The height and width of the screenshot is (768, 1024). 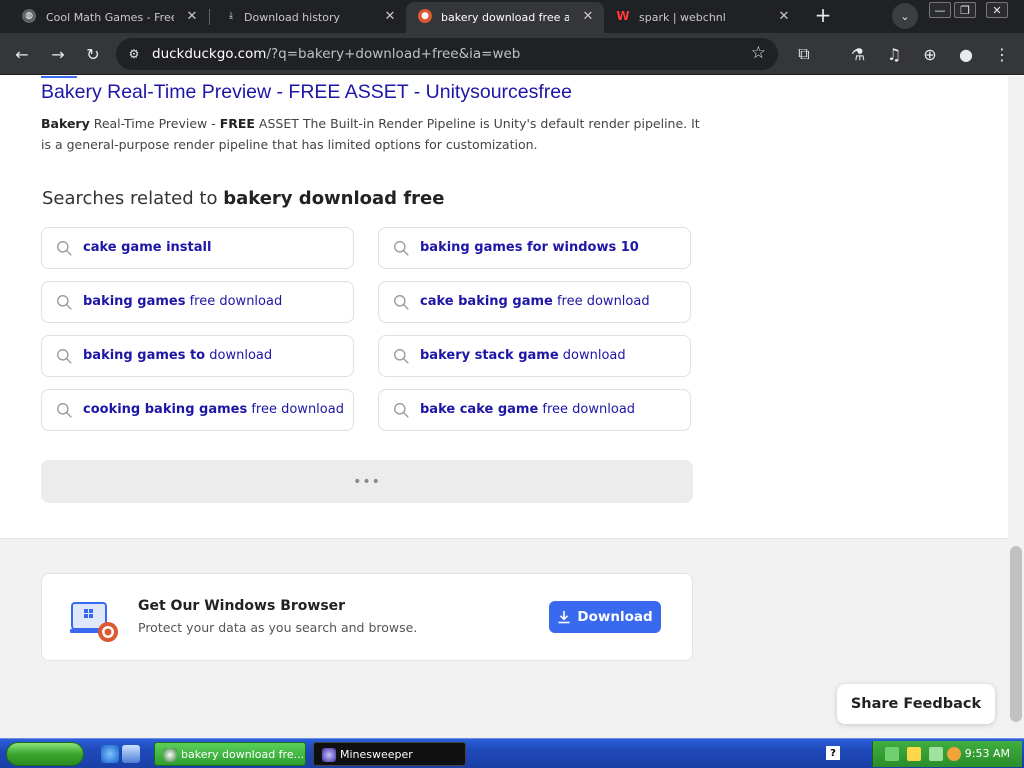 I want to click on related-bold: cooking baking games, so click(x=165, y=409).